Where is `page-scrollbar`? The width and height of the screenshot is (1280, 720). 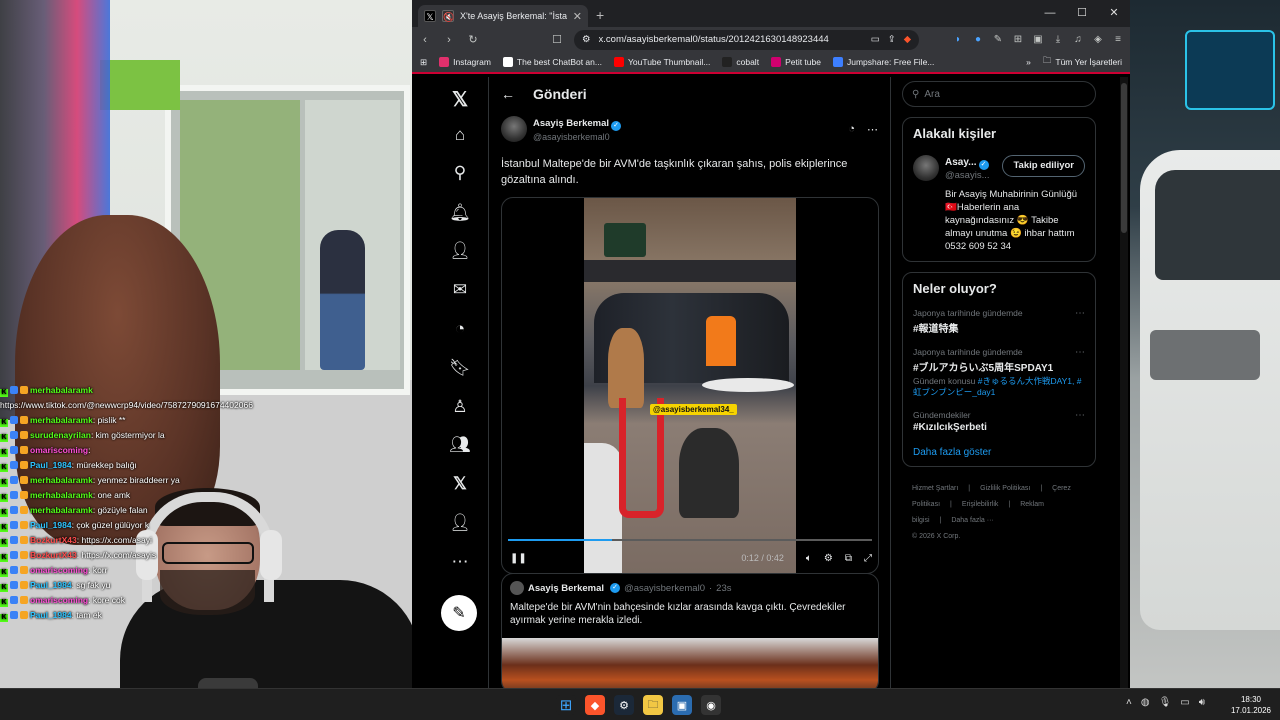
page-scrollbar is located at coordinates (1124, 382).